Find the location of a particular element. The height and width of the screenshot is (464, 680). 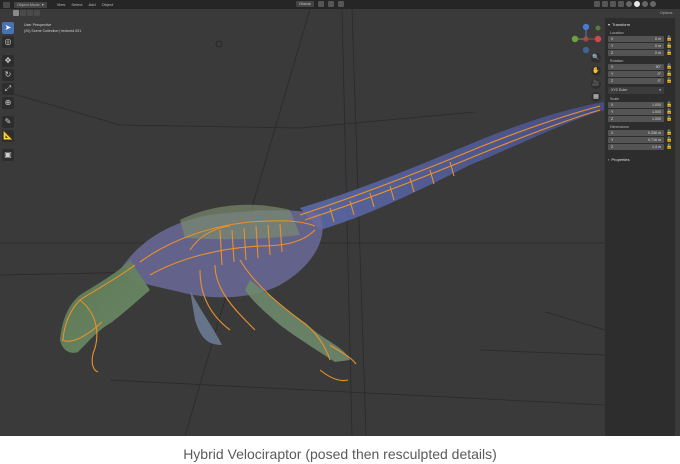

tab-options: Options is located at coordinates (666, 13).